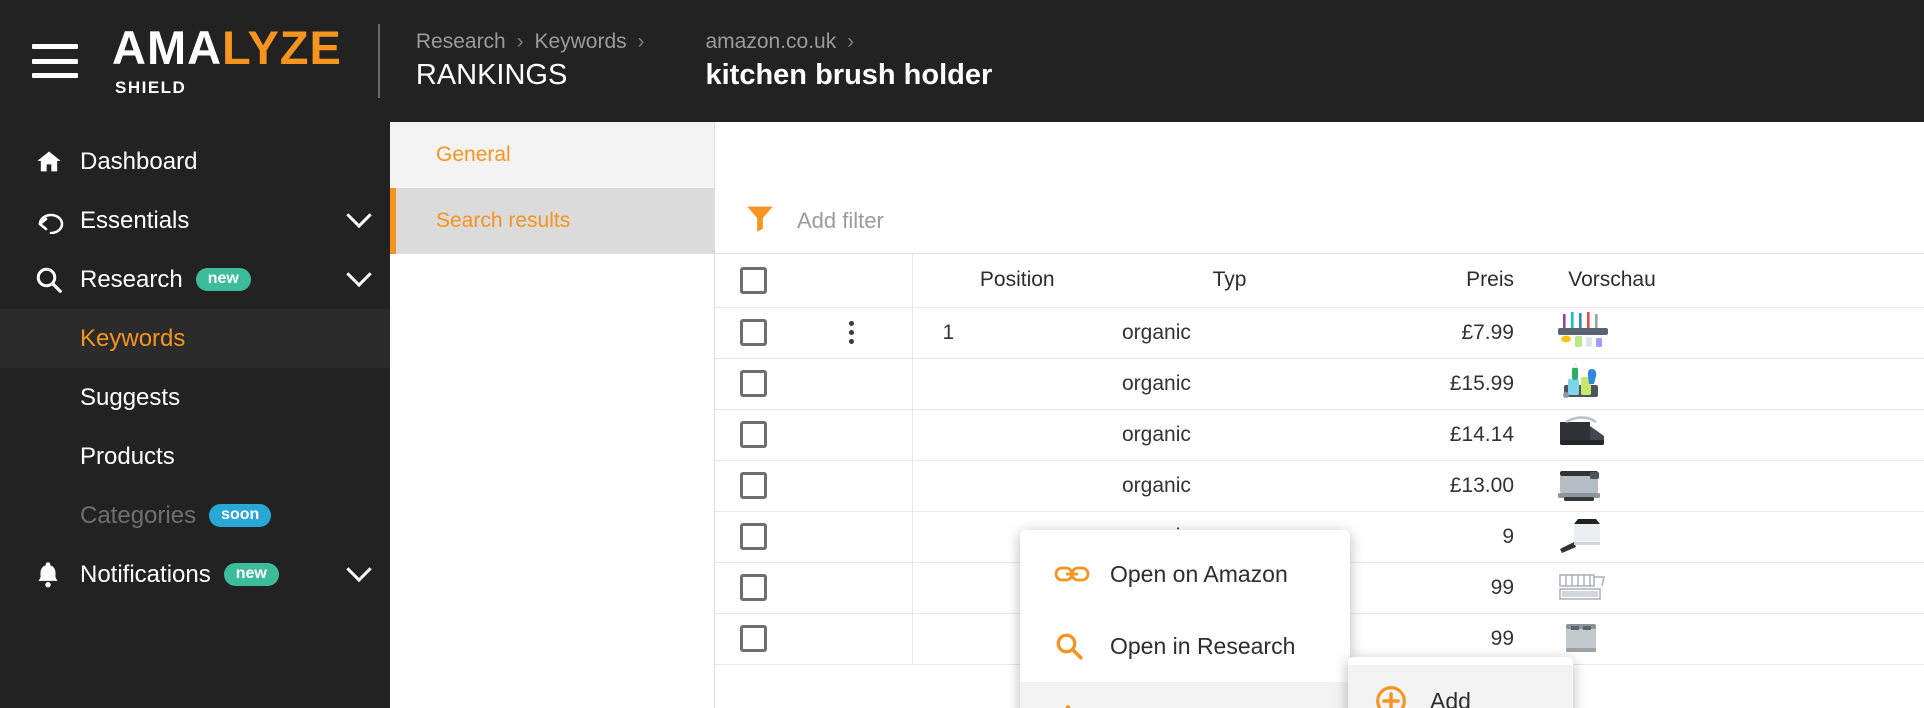 The image size is (1924, 708). I want to click on add-filter-placeholder: Add filter, so click(840, 220).